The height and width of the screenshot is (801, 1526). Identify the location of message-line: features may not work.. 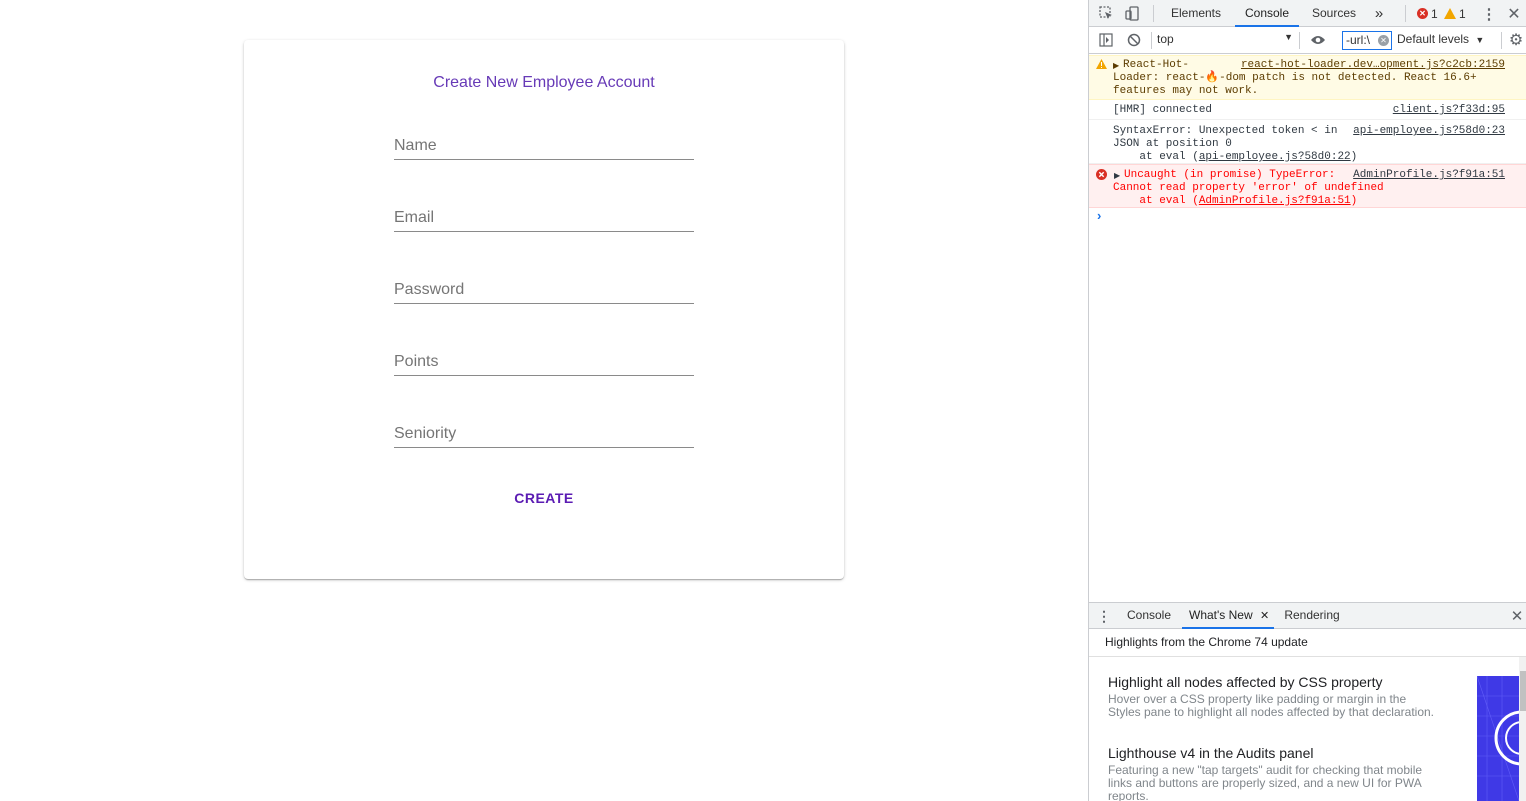
(1186, 91).